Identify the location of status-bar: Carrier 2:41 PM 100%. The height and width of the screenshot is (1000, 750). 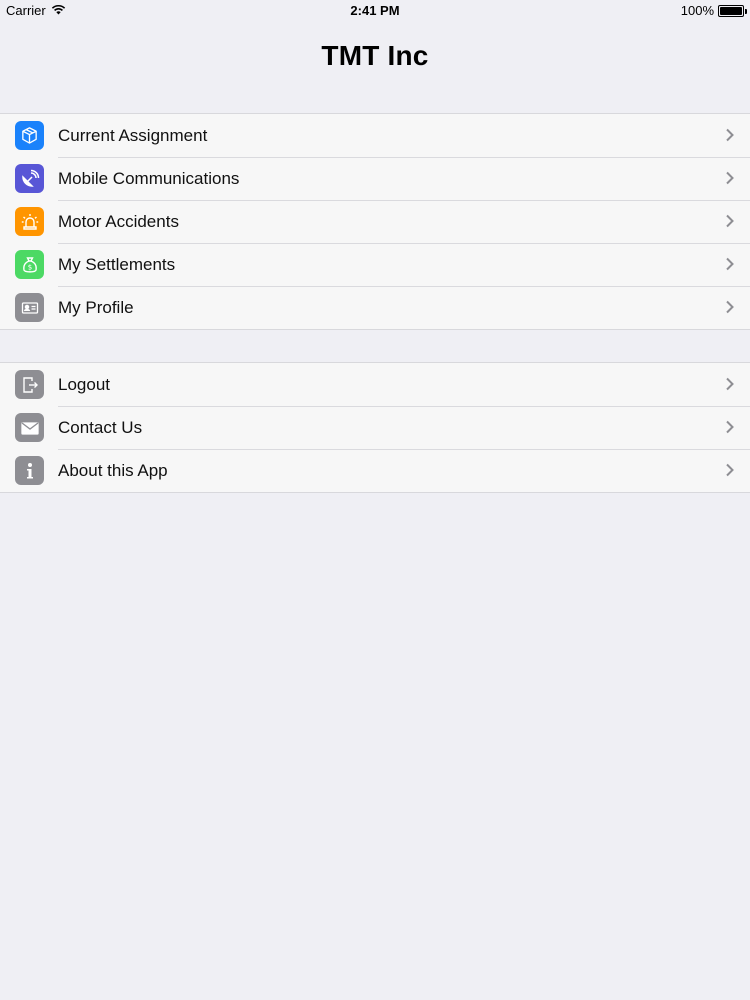
(375, 11).